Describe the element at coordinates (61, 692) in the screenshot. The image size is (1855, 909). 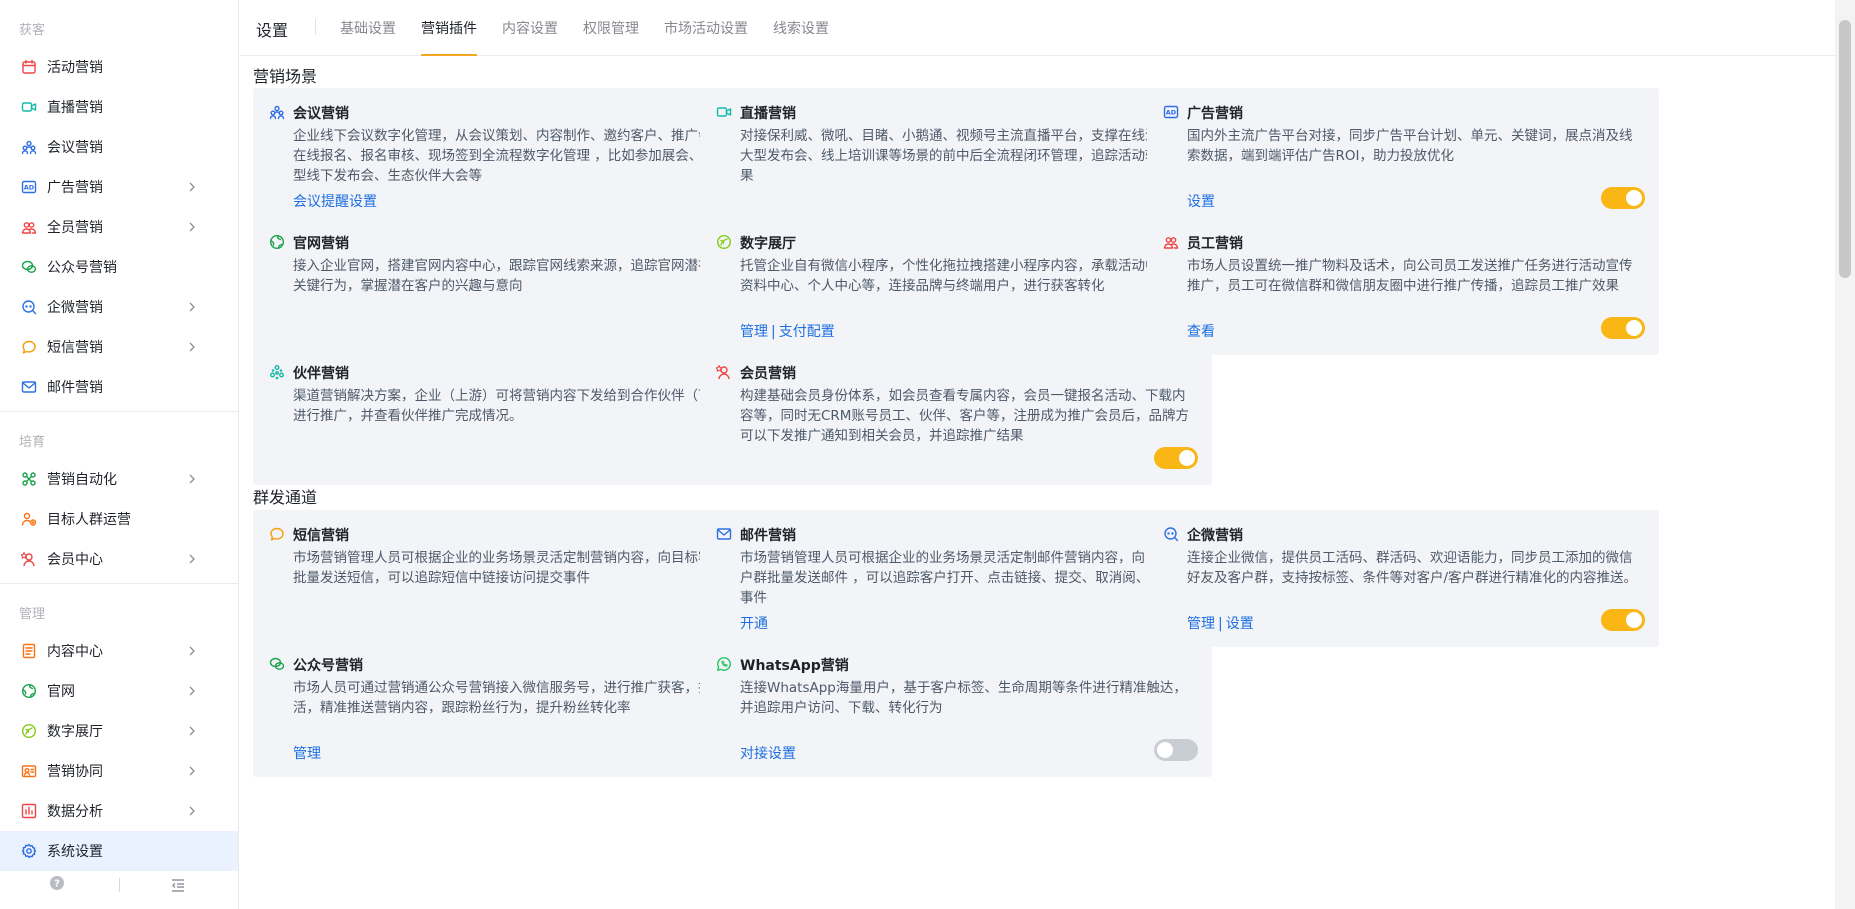
I see `sidebar-item-label: 官网` at that location.